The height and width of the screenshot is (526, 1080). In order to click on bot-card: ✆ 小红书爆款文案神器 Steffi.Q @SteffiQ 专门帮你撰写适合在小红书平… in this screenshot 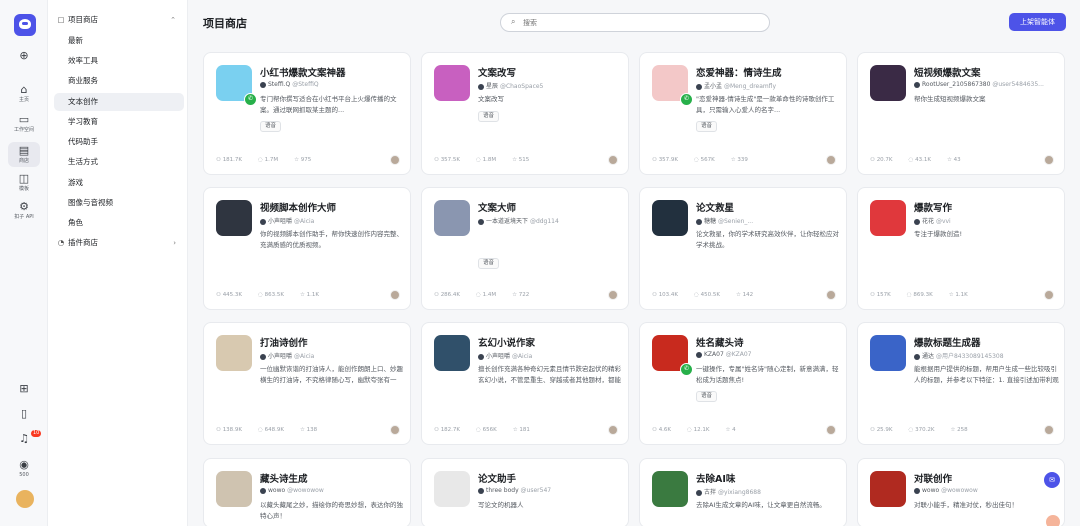, I will do `click(307, 113)`.